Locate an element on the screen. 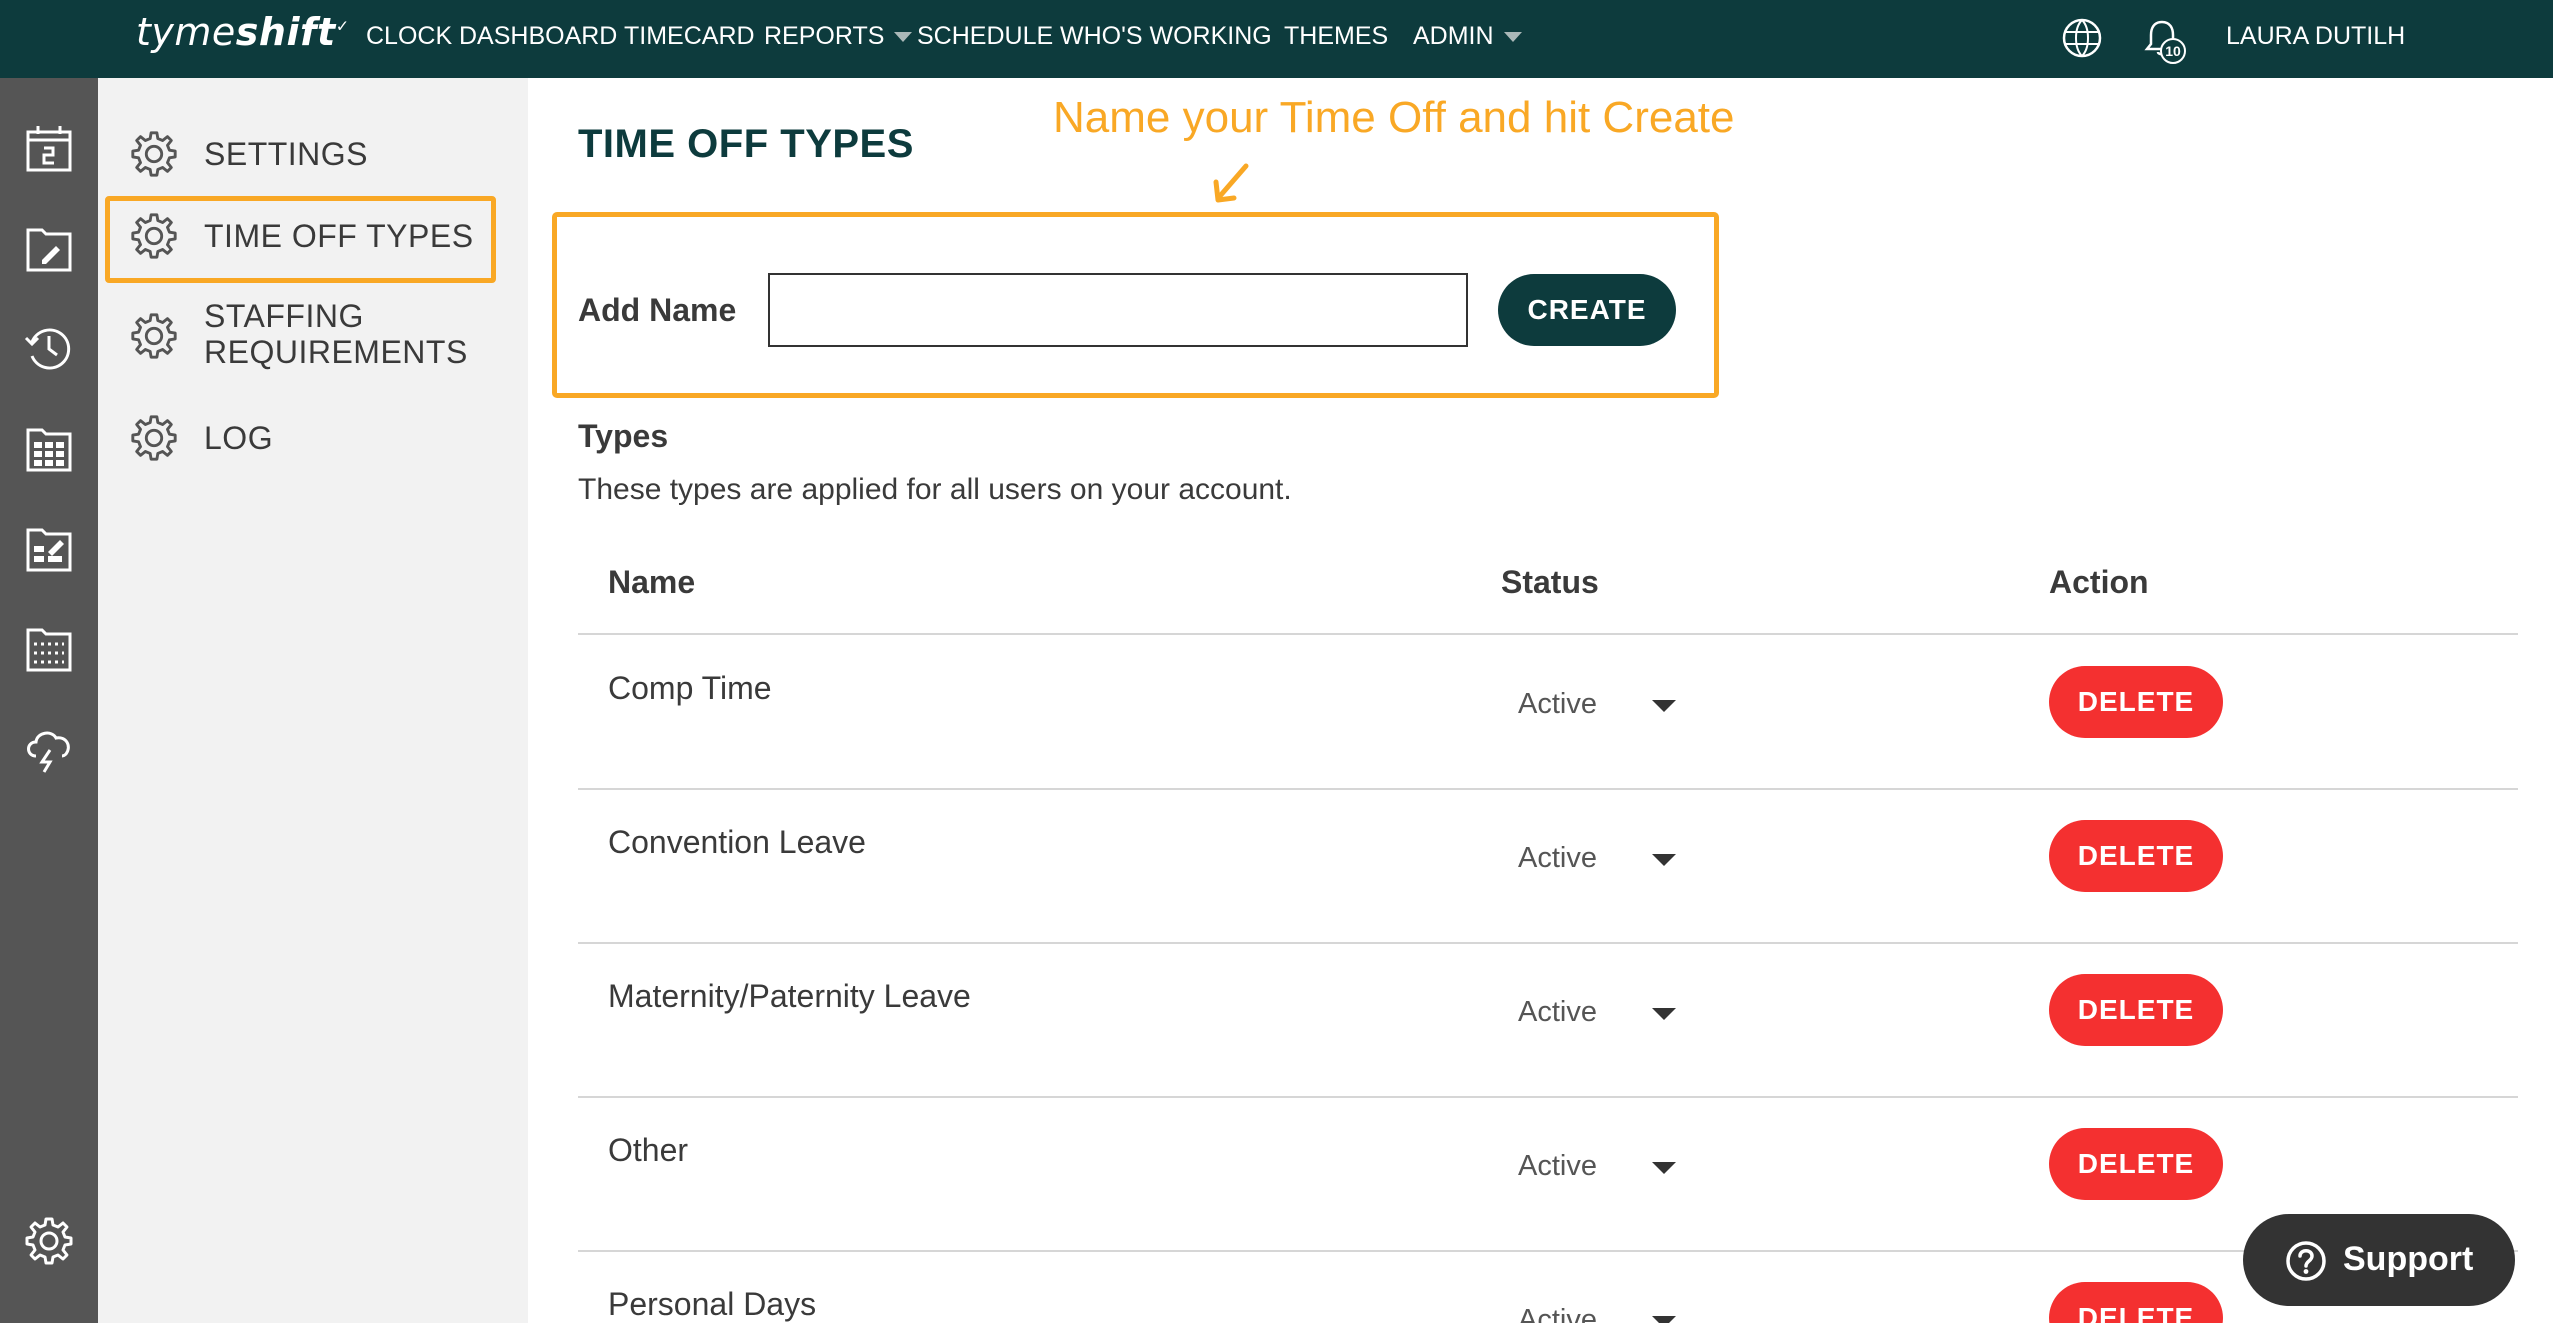 The height and width of the screenshot is (1323, 2553). notifications-bell-icon: 10 is located at coordinates (2163, 40).